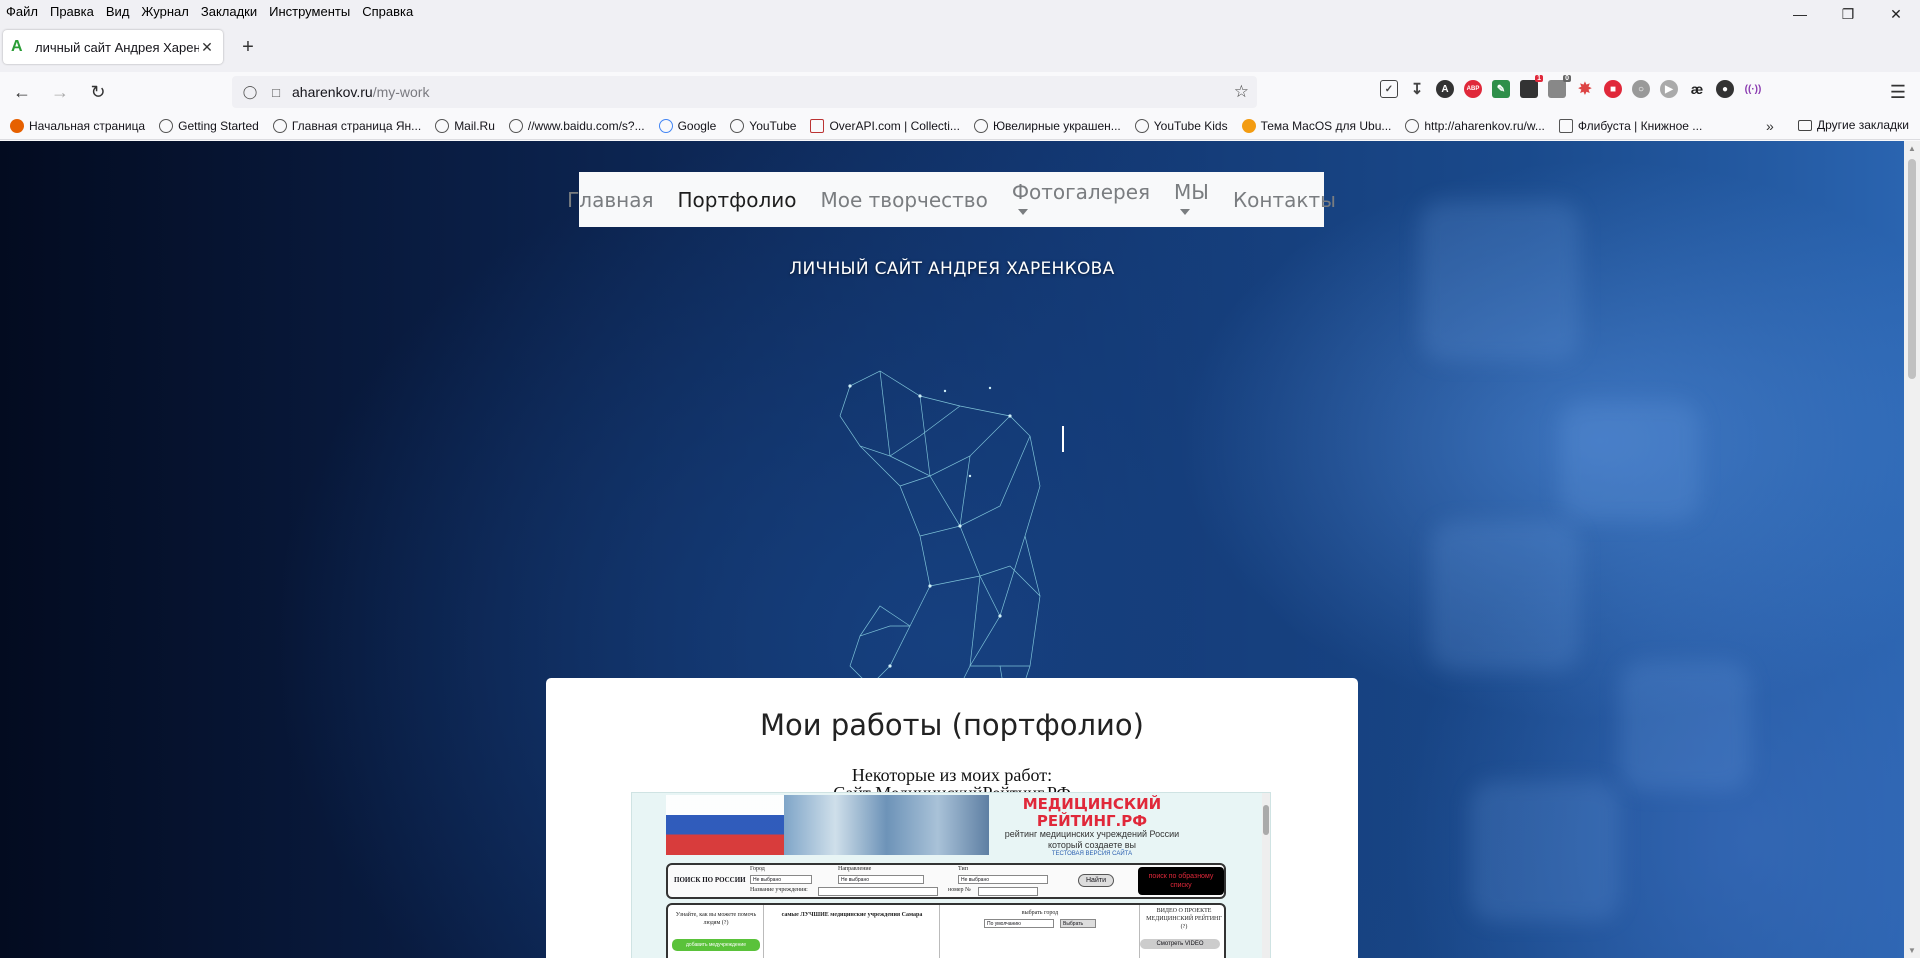 This screenshot has width=1920, height=958. Describe the element at coordinates (1081, 199) in the screenshot. I see `nav-gallery: Фотогалерея` at that location.